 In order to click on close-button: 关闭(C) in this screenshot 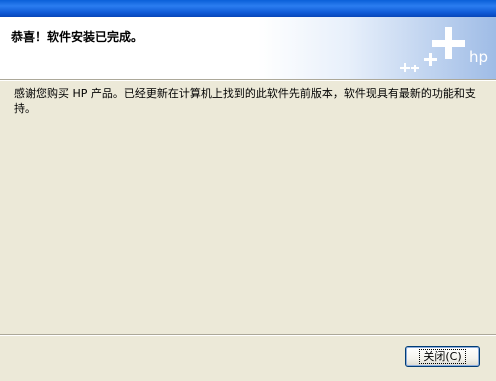, I will do `click(442, 356)`.